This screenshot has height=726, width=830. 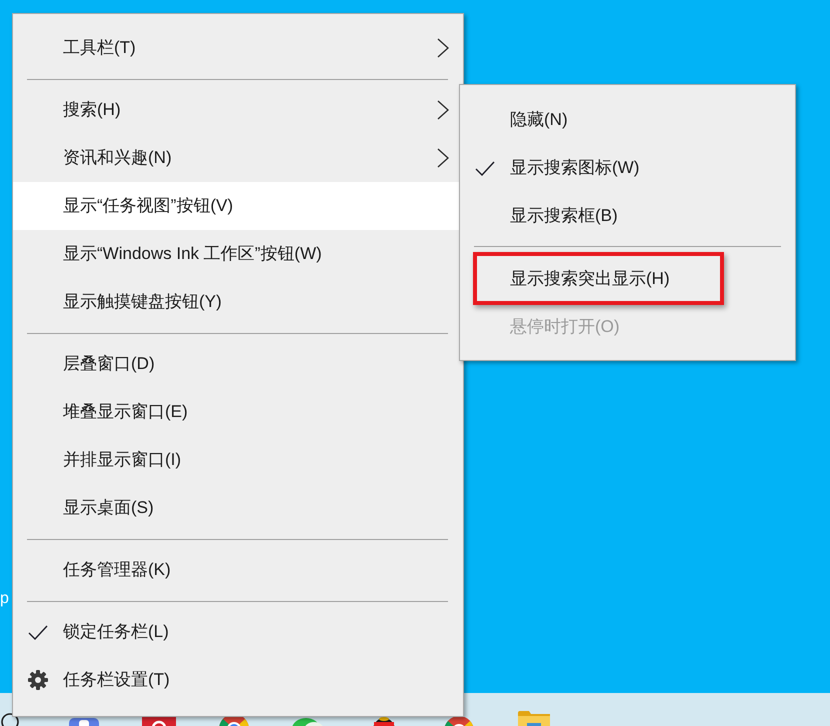 What do you see at coordinates (238, 254) in the screenshot?
I see `menu-item: 显示“Windows Ink 工作区”按钮(W)` at bounding box center [238, 254].